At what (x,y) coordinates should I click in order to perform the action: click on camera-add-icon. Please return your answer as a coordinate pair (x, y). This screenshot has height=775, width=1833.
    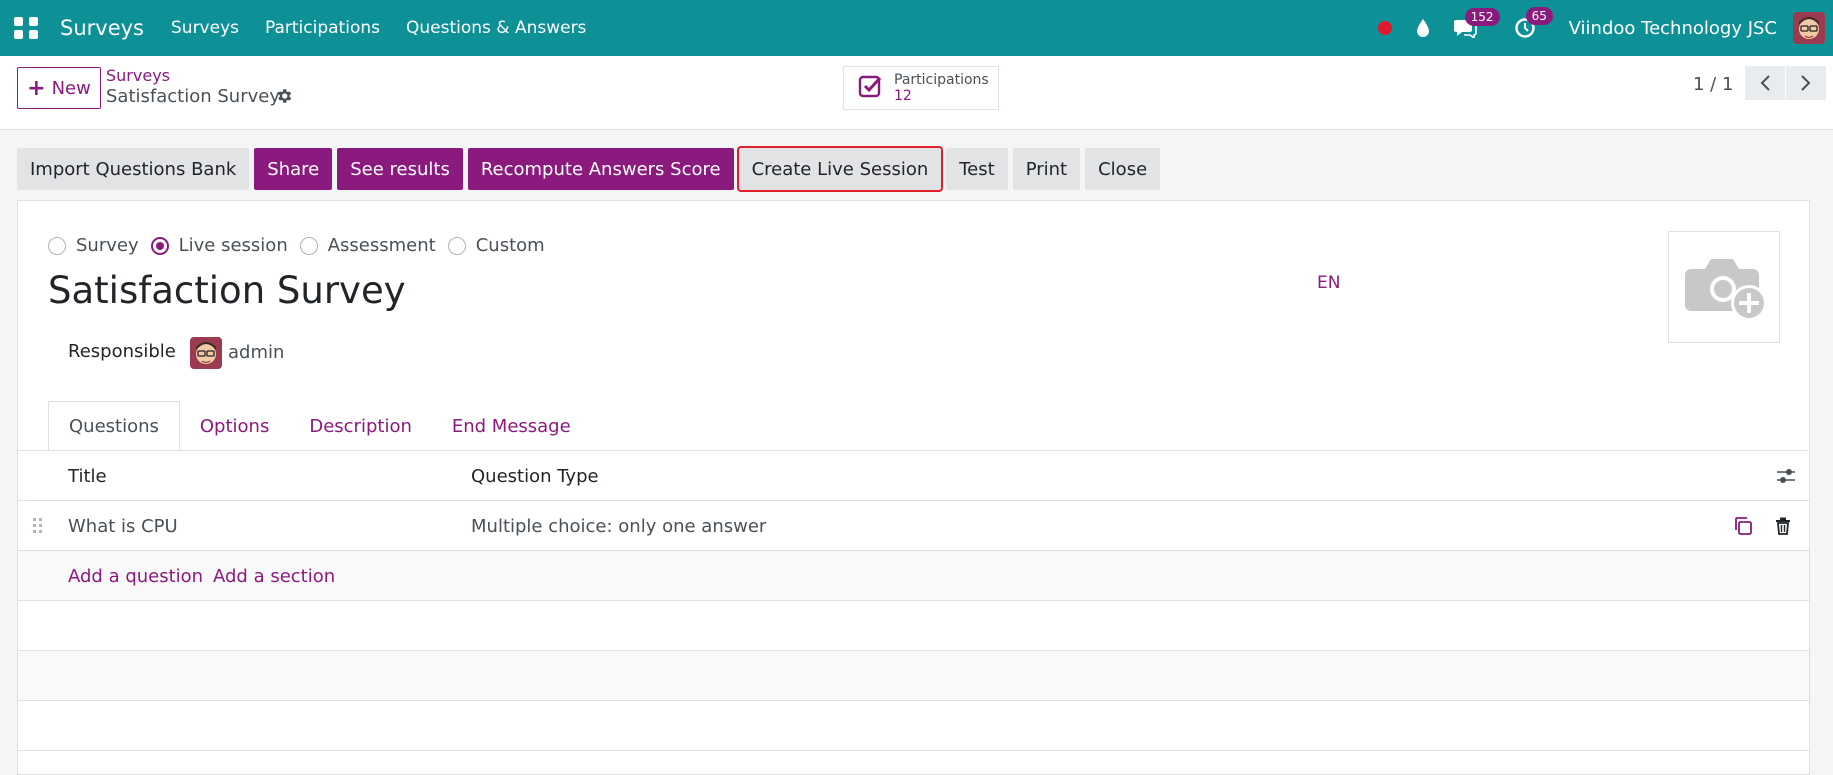
    Looking at the image, I should click on (1726, 290).